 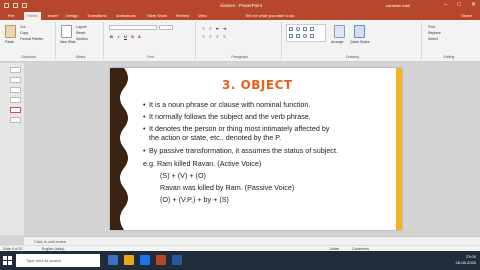 What do you see at coordinates (150, 57) in the screenshot?
I see `font-label: Font` at bounding box center [150, 57].